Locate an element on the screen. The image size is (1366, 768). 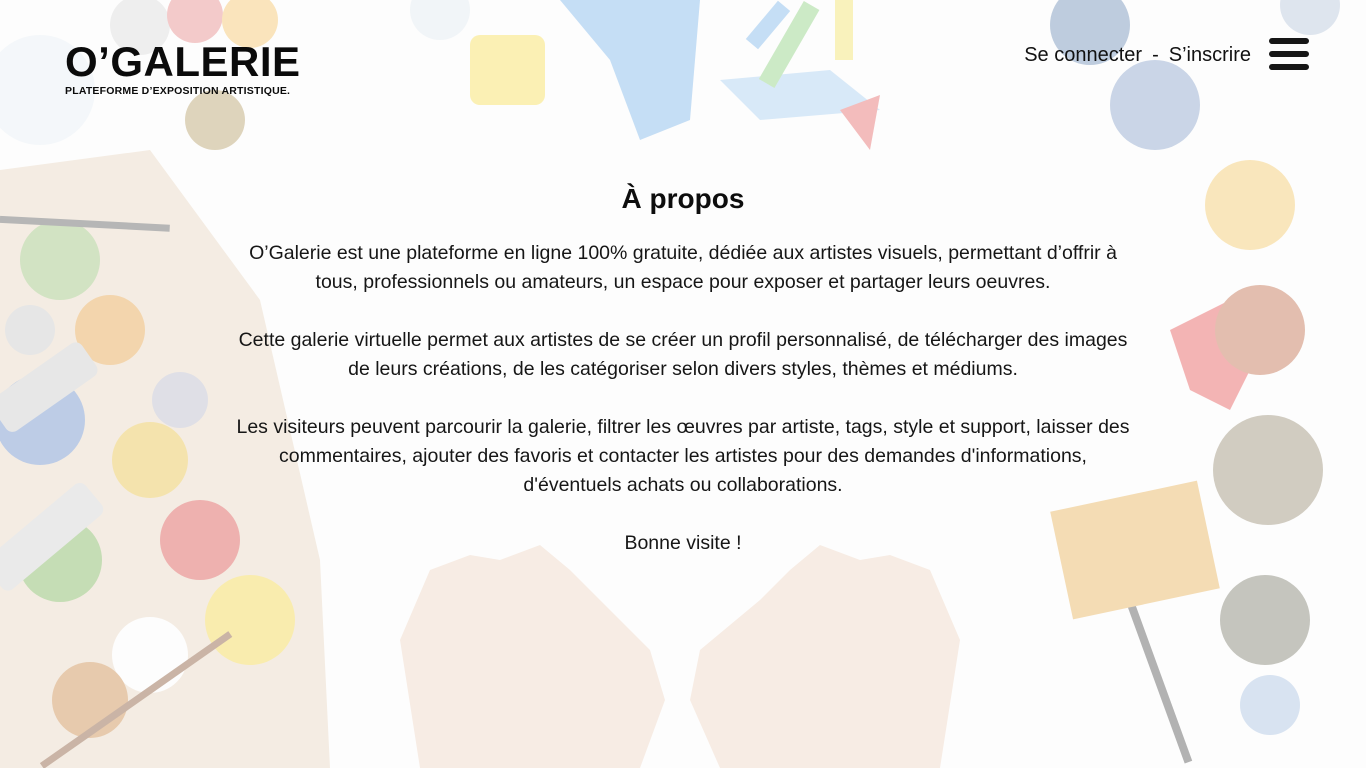
auth-links: Se connecter - S’inscrire is located at coordinates (1137, 55).